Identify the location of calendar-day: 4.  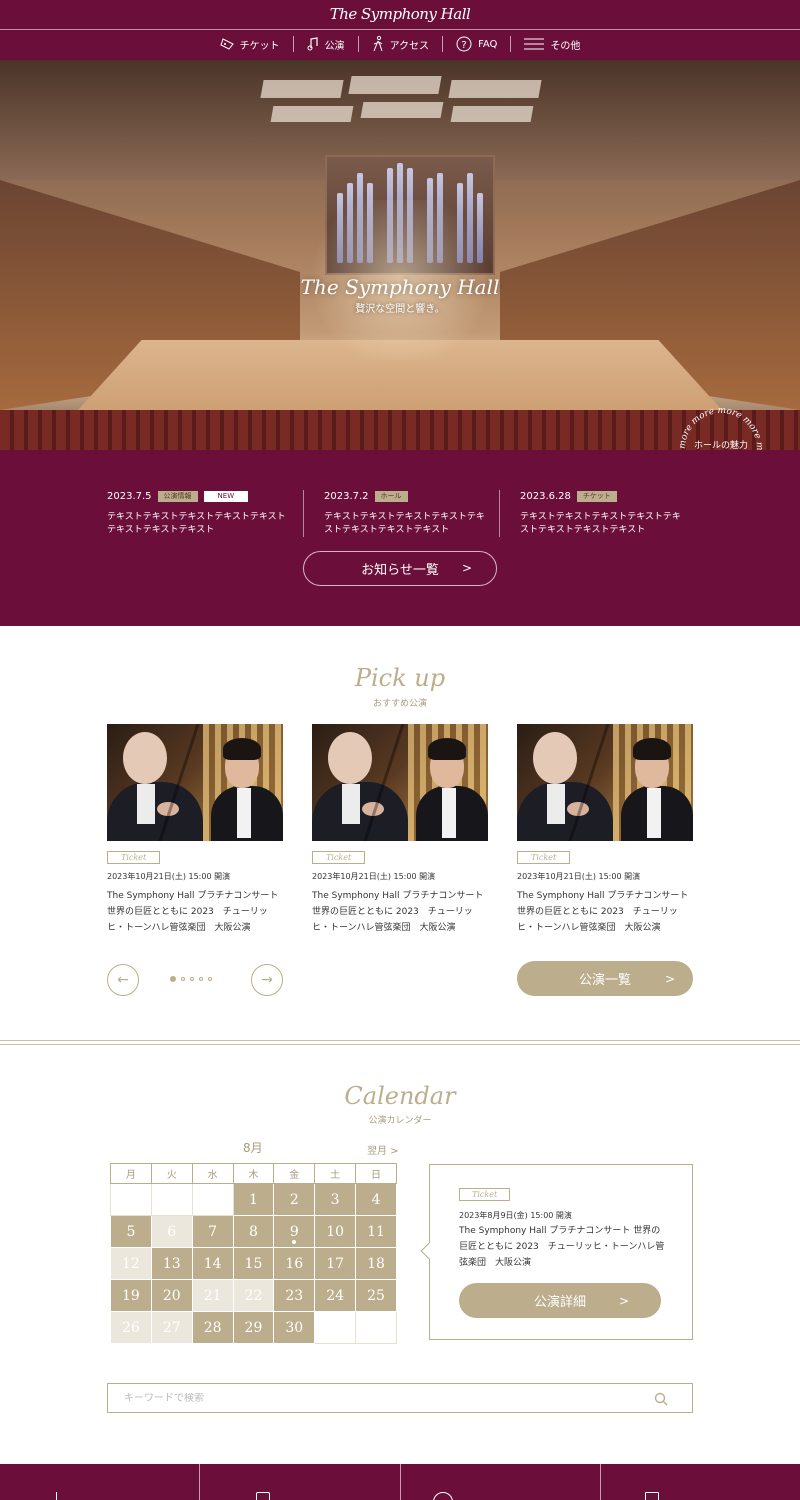
(376, 1199).